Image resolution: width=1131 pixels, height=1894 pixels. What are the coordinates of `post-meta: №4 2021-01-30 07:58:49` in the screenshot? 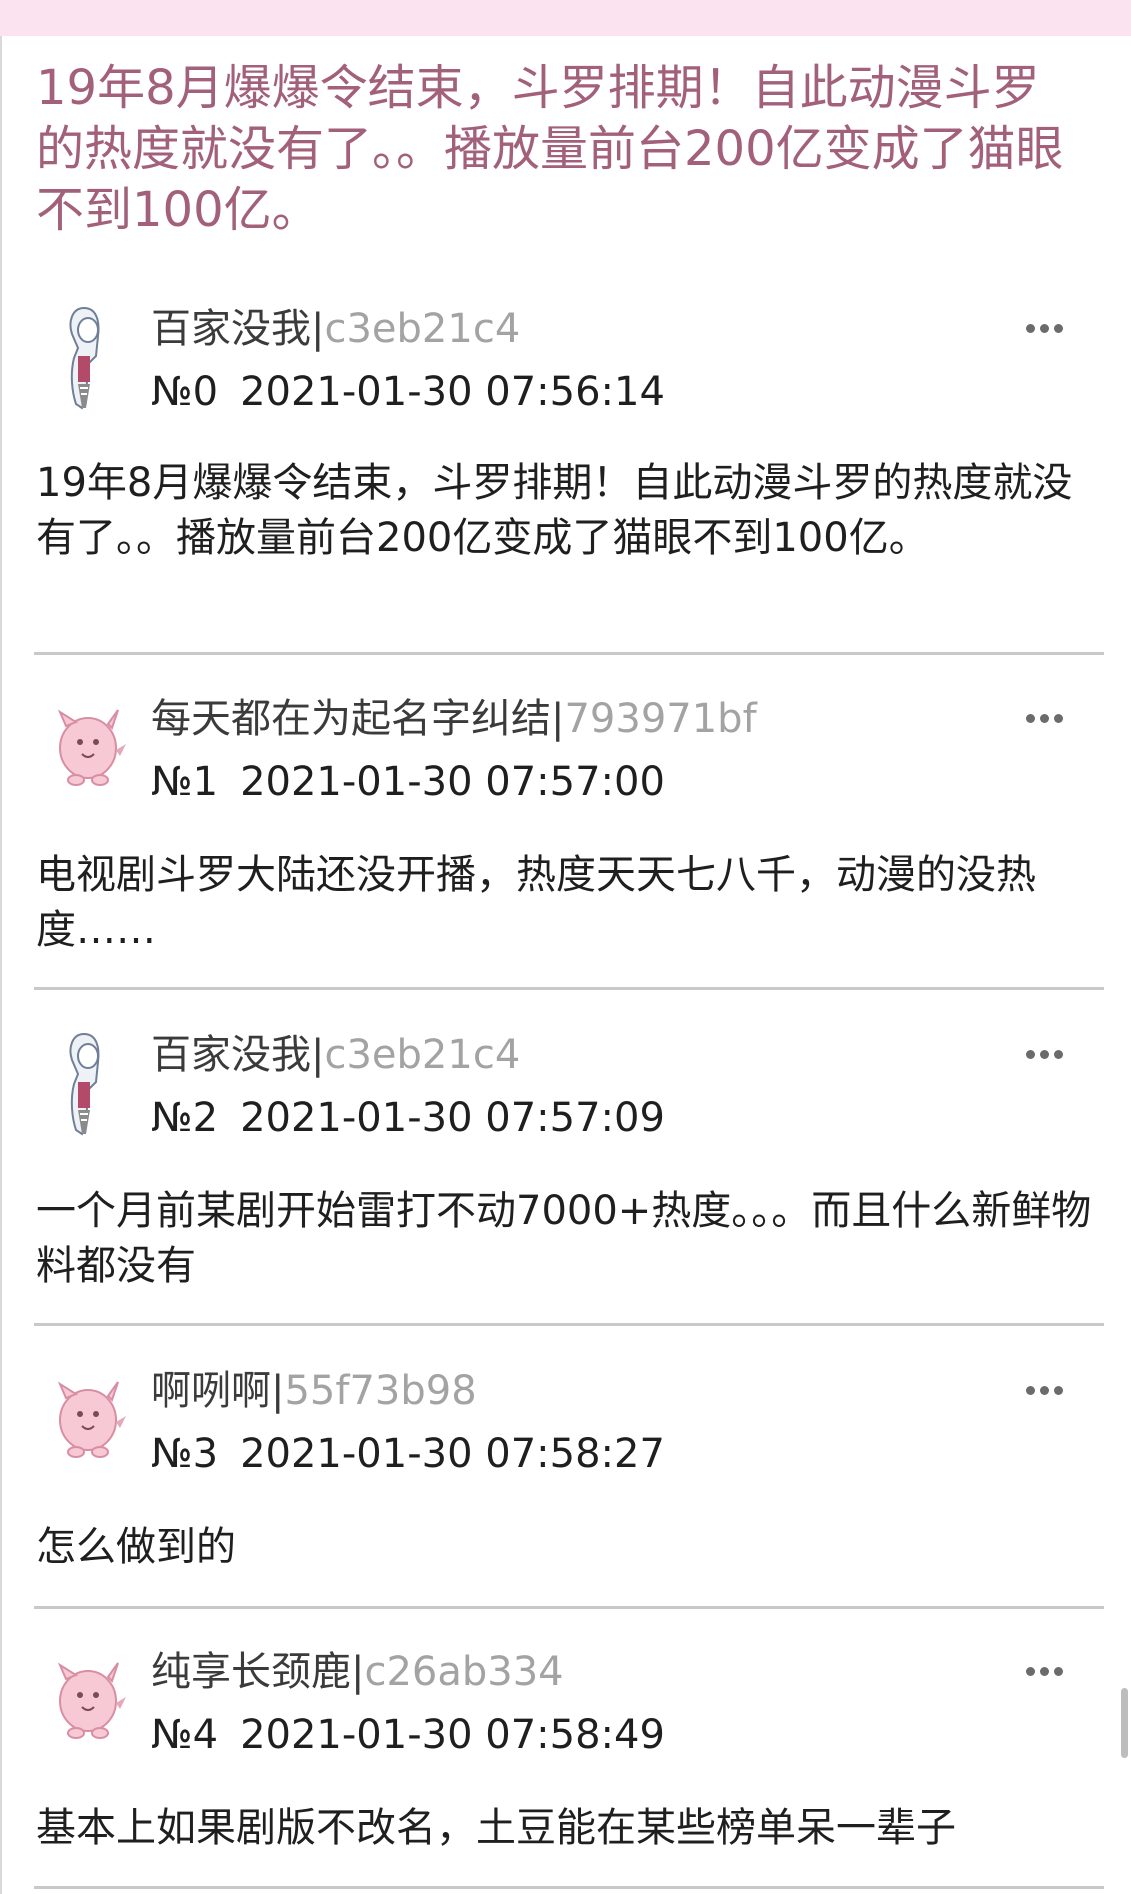 It's located at (408, 1735).